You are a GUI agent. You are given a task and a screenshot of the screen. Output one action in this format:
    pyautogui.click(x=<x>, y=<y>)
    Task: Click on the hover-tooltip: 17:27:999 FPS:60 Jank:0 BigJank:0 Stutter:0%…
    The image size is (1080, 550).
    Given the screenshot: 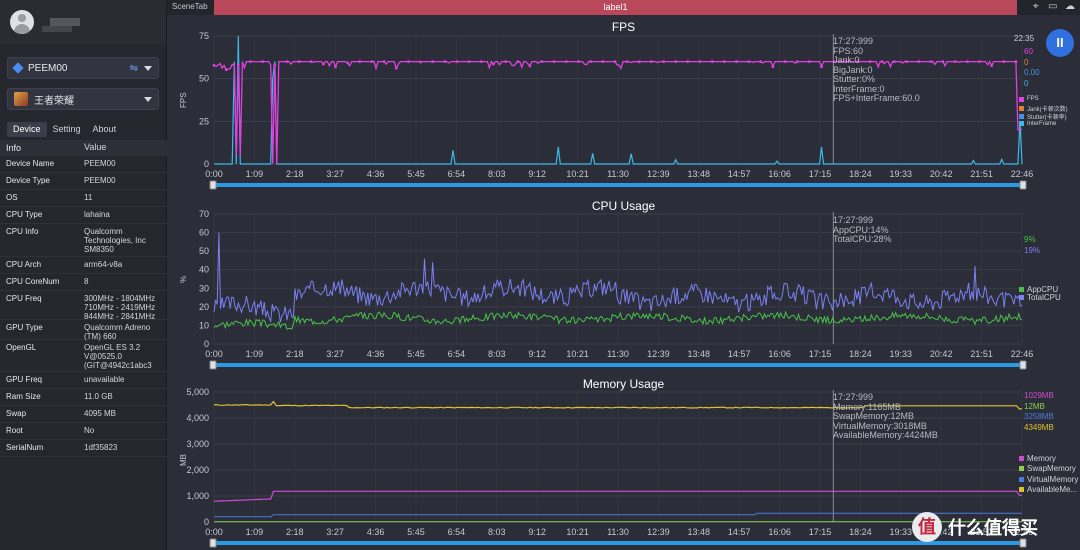 What is the action you would take?
    pyautogui.click(x=876, y=70)
    